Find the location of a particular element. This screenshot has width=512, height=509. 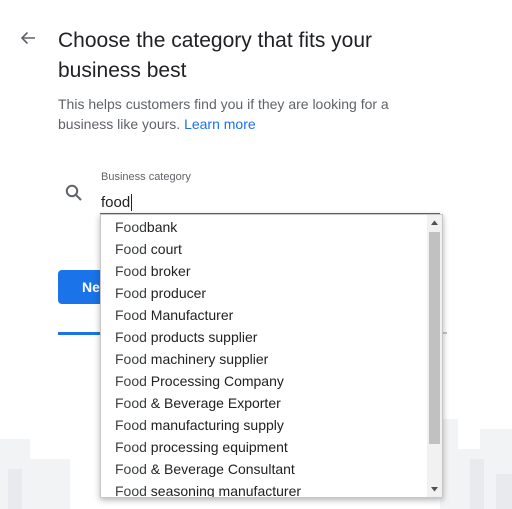

dropdown-scrollbar is located at coordinates (434, 356).